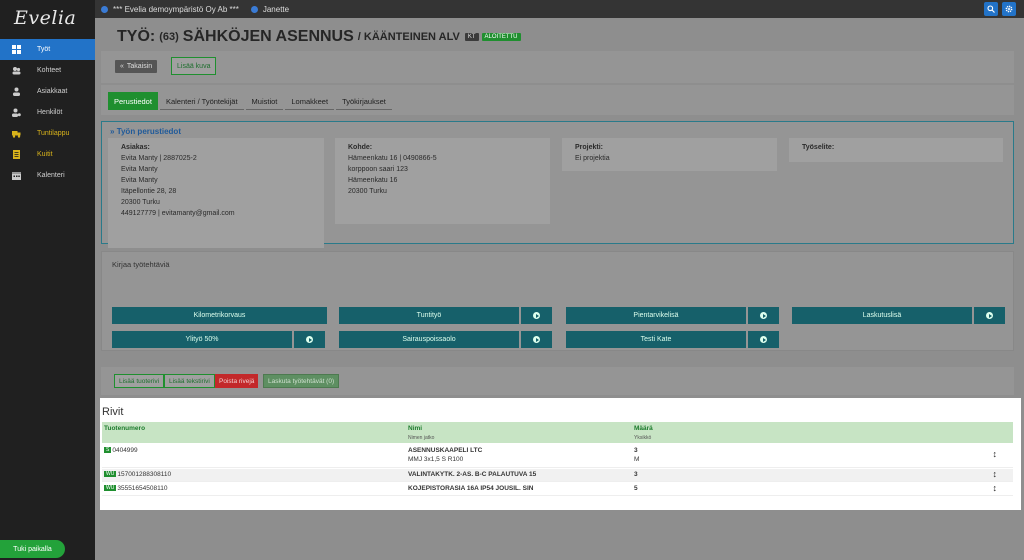  Describe the element at coordinates (136, 66) in the screenshot. I see `back-button: « Takaisin` at that location.